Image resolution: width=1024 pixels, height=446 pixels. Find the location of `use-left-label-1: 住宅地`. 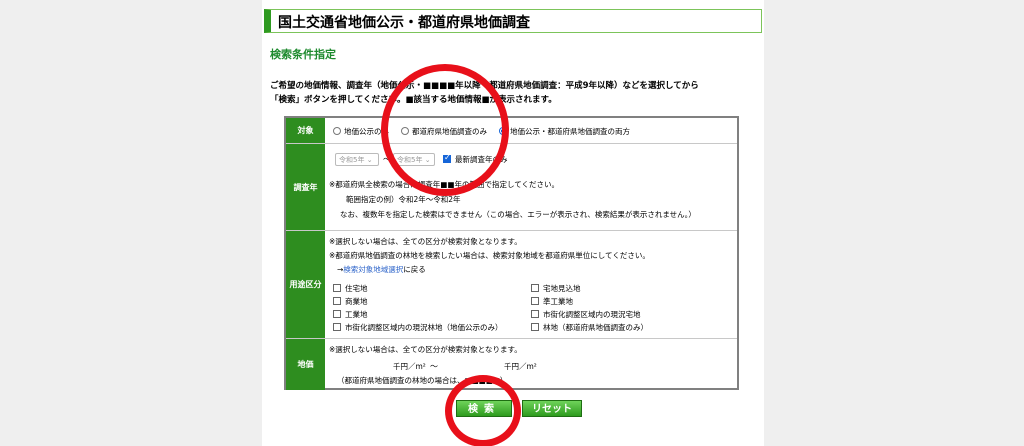

use-left-label-1: 住宅地 is located at coordinates (356, 288).